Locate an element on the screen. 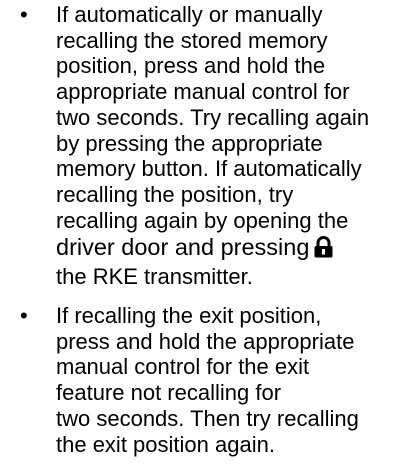 Image resolution: width=397 pixels, height=474 pixels. text-fragment: driver door and pressing is located at coordinates (183, 247).